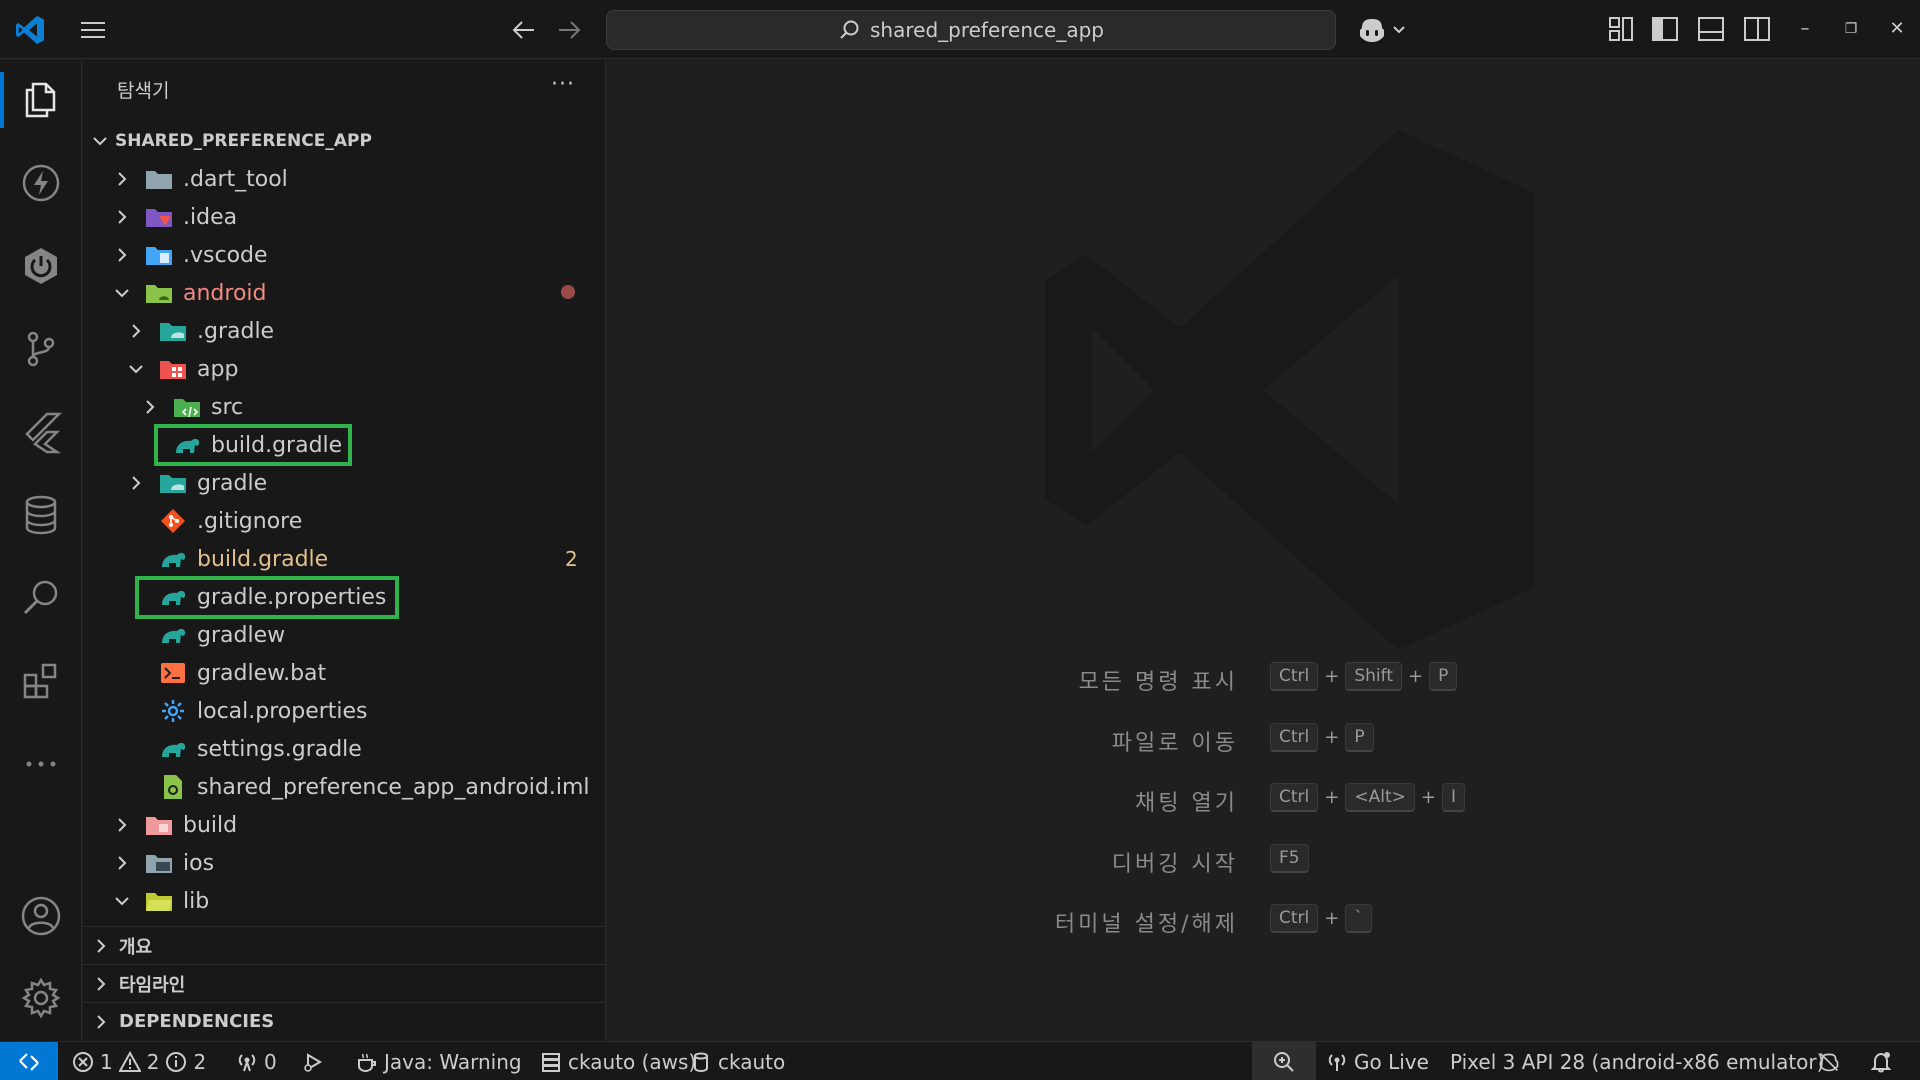  Describe the element at coordinates (242, 673) in the screenshot. I see `tree-item-gradlew-bat: gradlew.bat` at that location.